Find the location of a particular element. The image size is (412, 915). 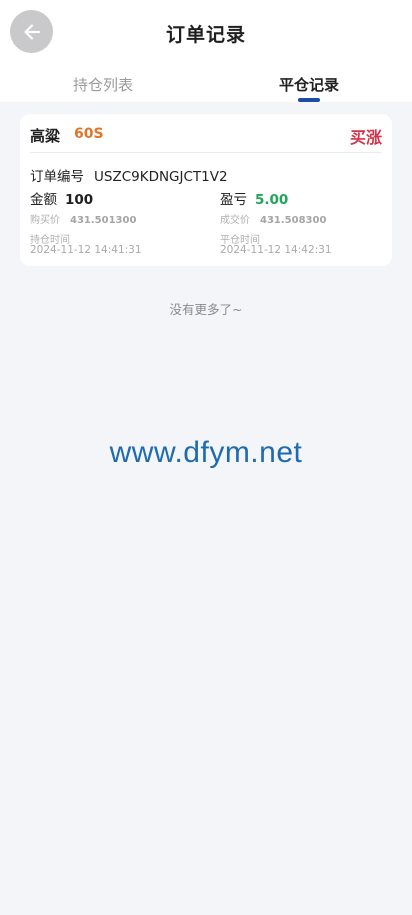

order-number-row: 订单编号 USZC9KDNGJCT1V2 is located at coordinates (129, 175).